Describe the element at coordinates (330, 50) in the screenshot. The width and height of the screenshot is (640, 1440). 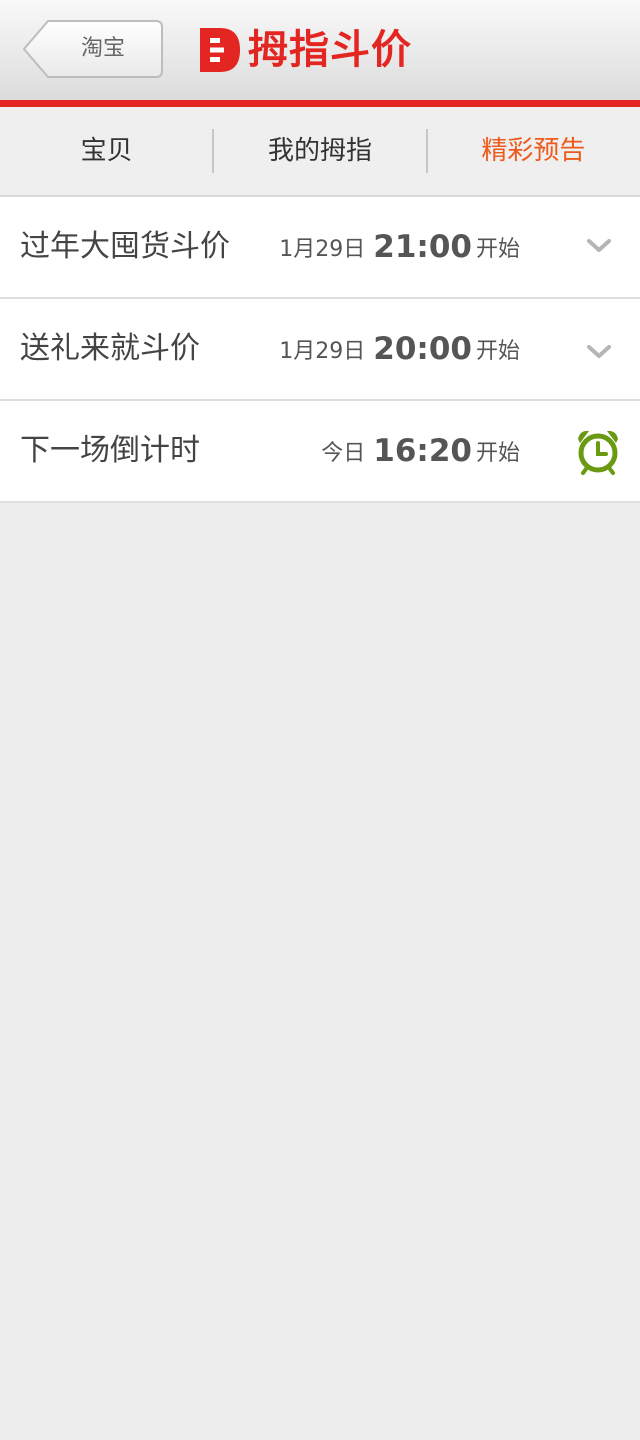
I see `app-title: 拇指斗价` at that location.